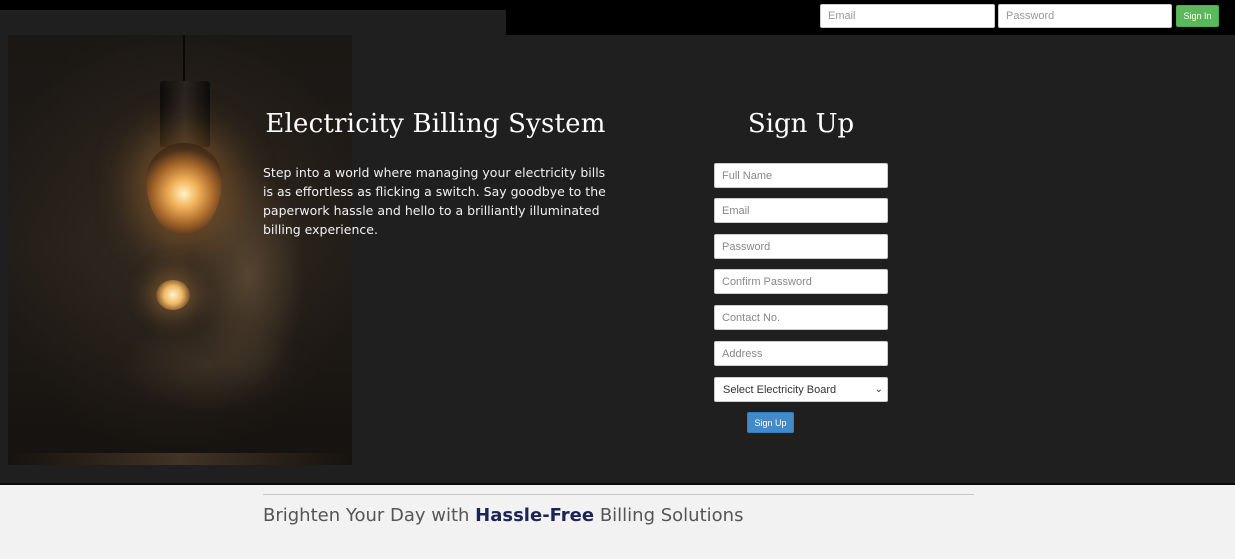  What do you see at coordinates (770, 422) in the screenshot?
I see `sign-up-button: Sign Up` at bounding box center [770, 422].